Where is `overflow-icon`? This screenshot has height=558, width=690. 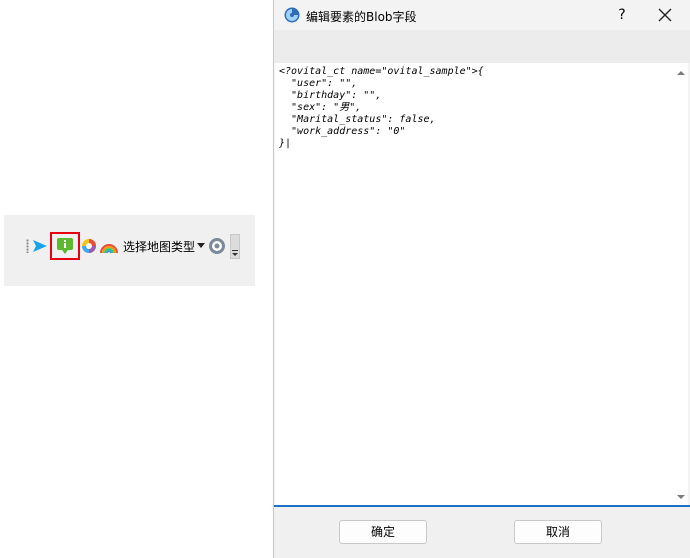 overflow-icon is located at coordinates (235, 253).